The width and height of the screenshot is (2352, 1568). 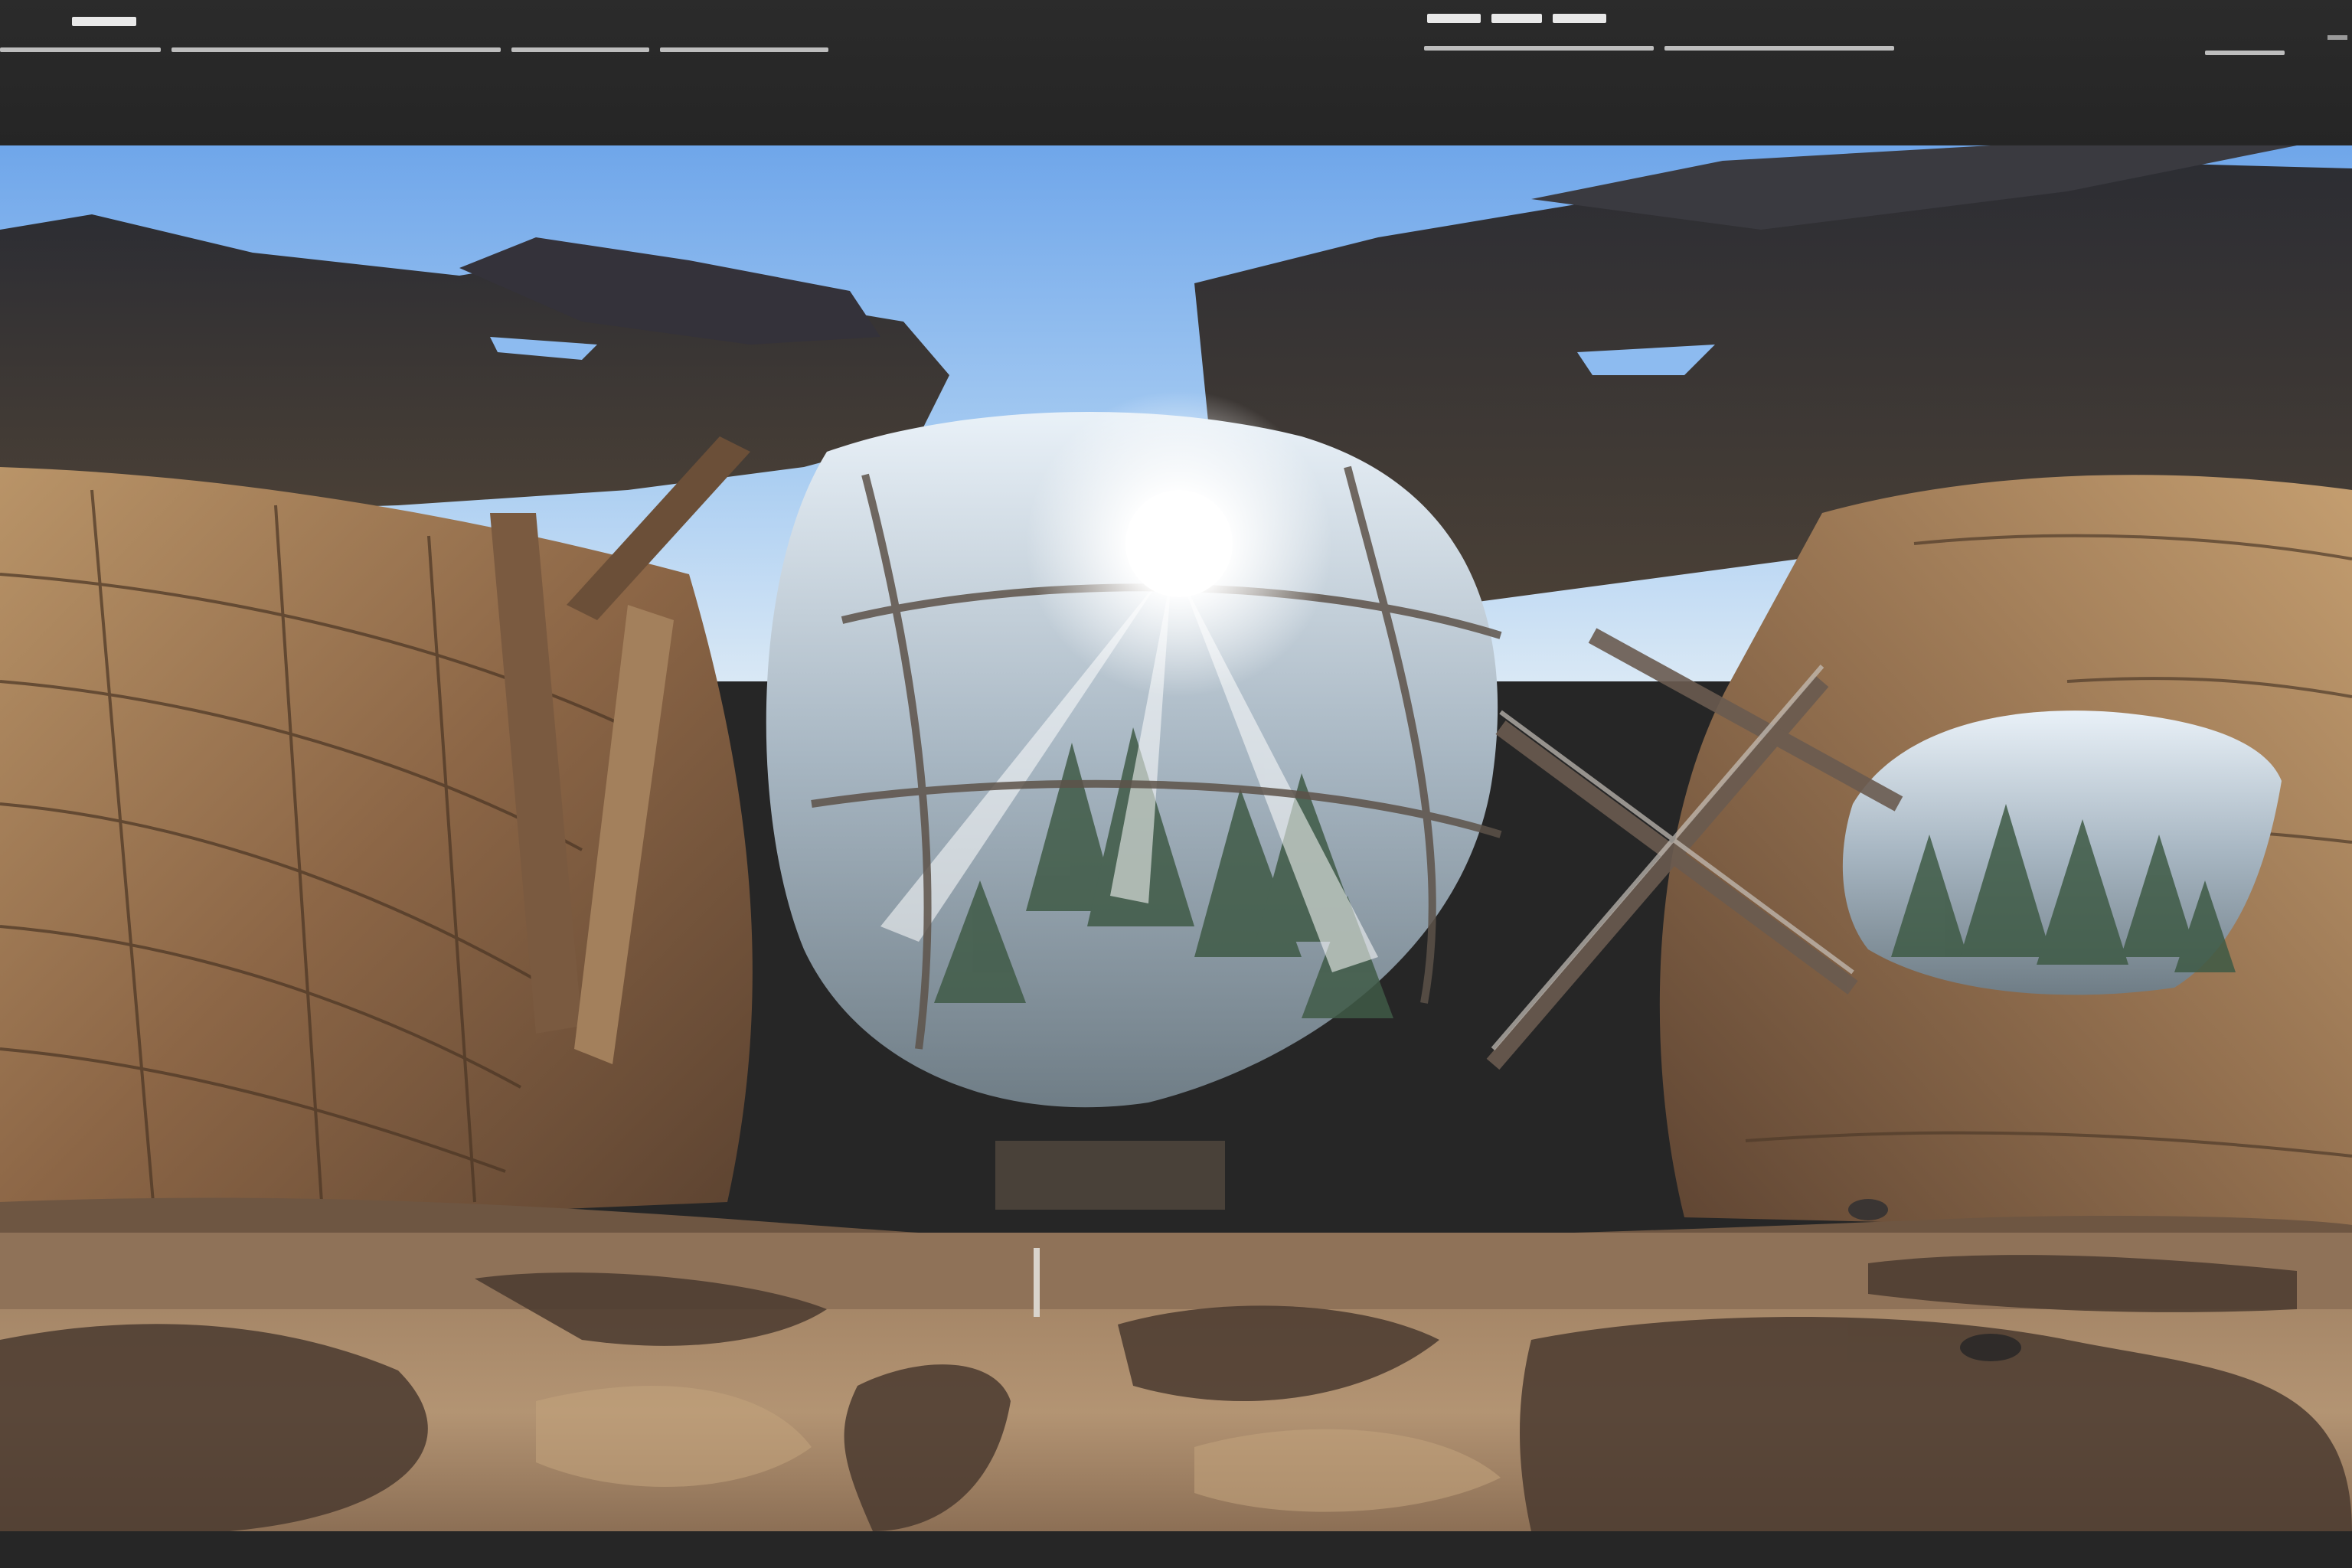 What do you see at coordinates (1176, 1549) in the screenshot?
I see `bottom-strip` at bounding box center [1176, 1549].